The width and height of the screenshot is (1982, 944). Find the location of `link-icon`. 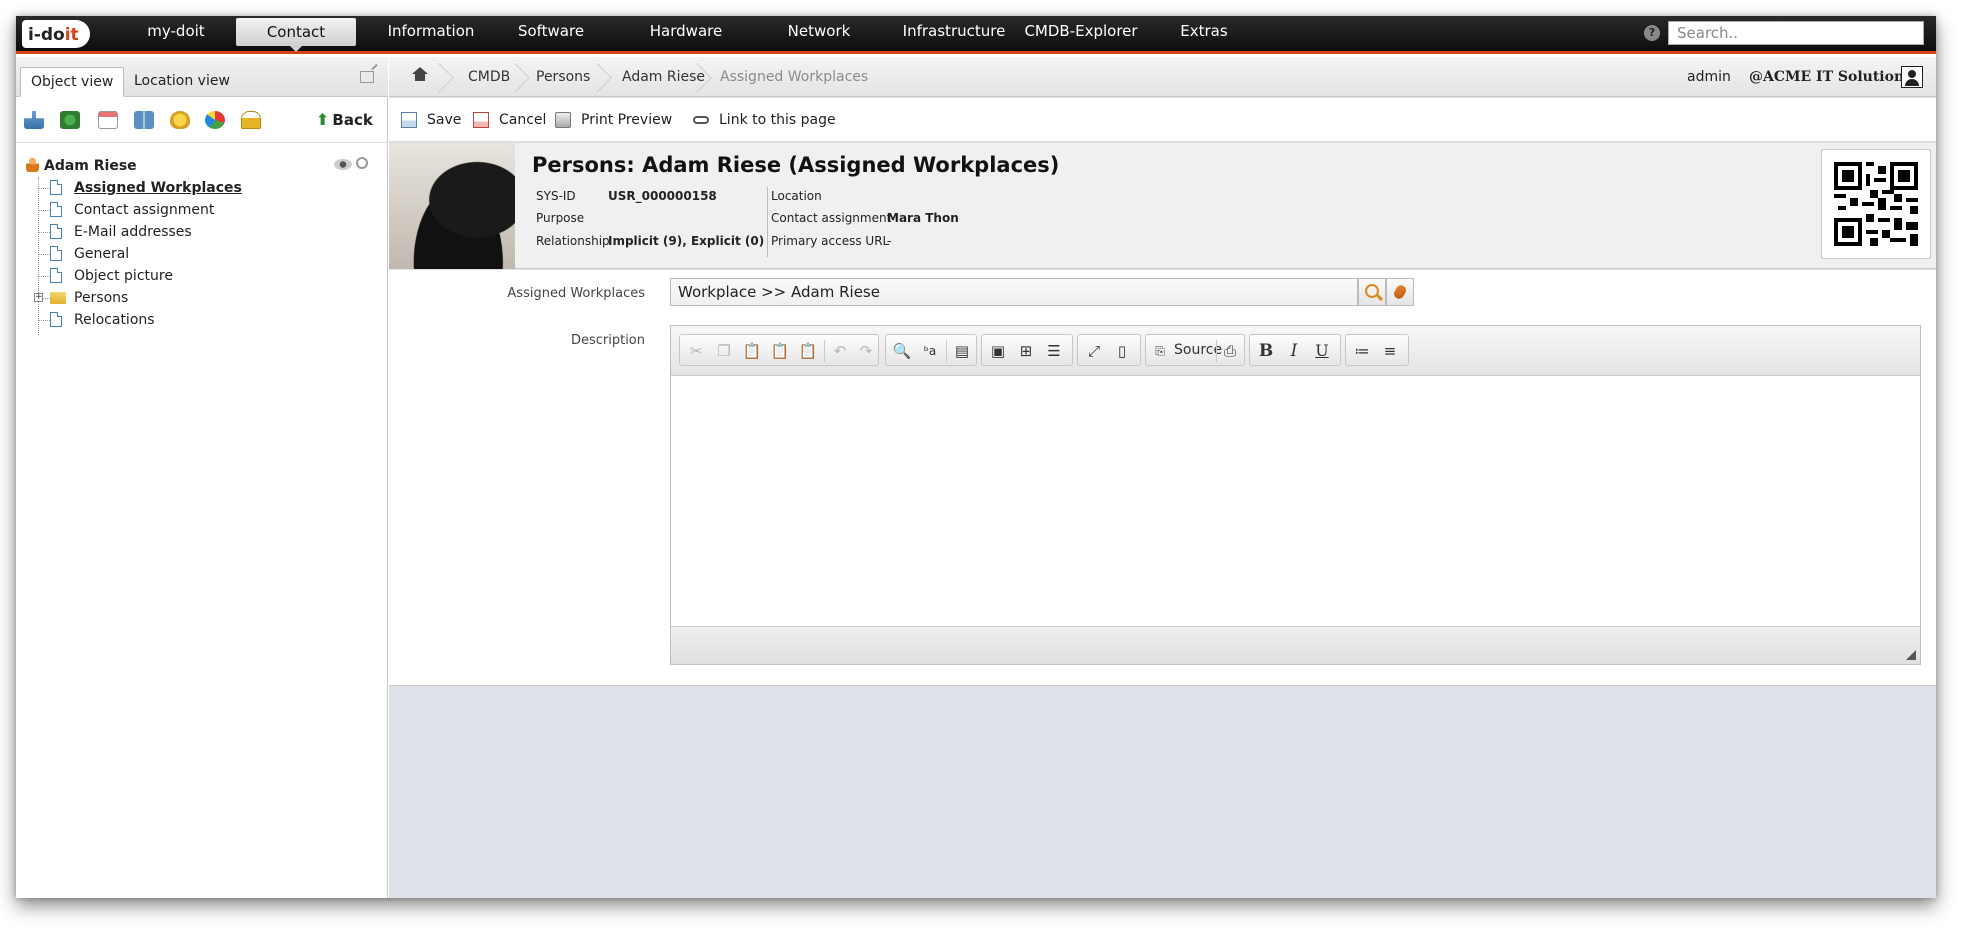

link-icon is located at coordinates (701, 120).